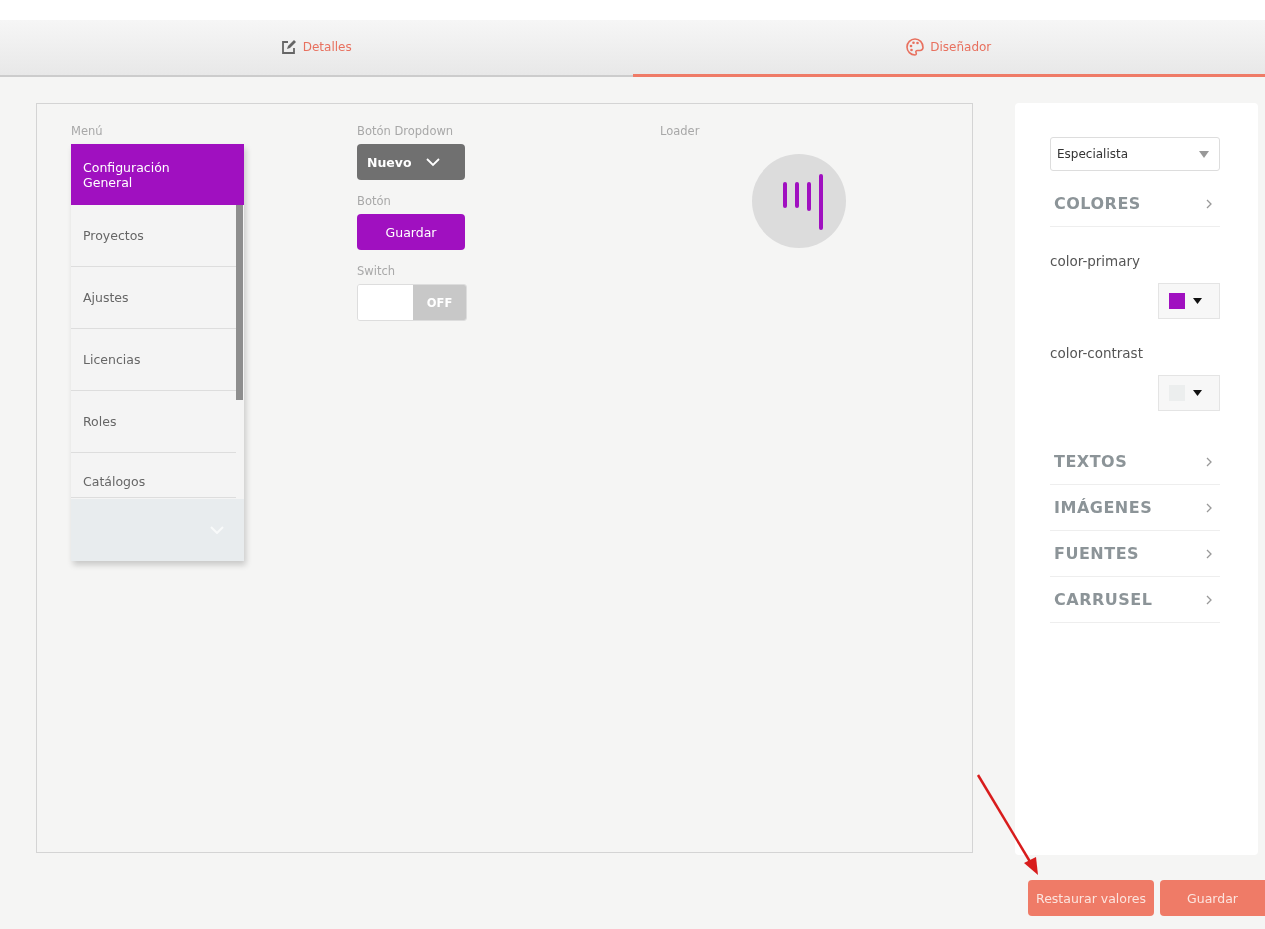 This screenshot has height=929, width=1265. I want to click on scrollbar, so click(239, 302).